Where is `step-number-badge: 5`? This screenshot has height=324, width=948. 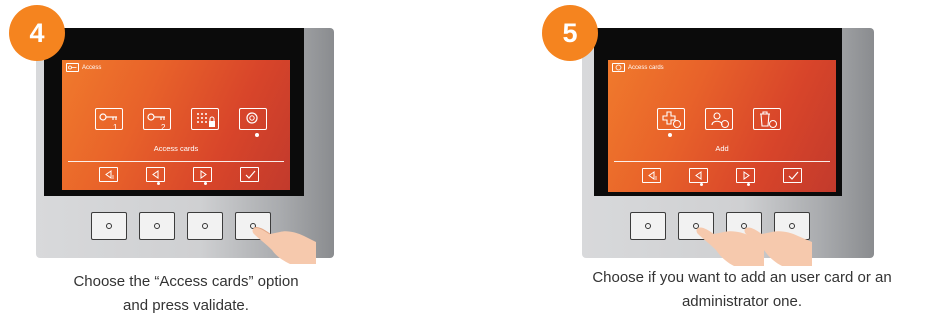 step-number-badge: 5 is located at coordinates (570, 33).